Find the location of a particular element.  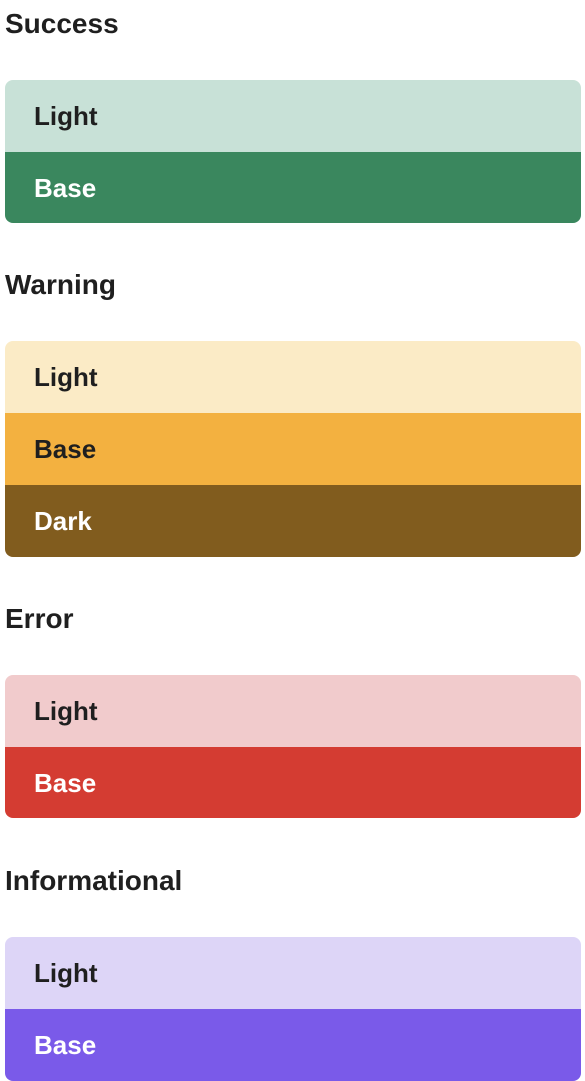

success-title: Success is located at coordinates (62, 23).